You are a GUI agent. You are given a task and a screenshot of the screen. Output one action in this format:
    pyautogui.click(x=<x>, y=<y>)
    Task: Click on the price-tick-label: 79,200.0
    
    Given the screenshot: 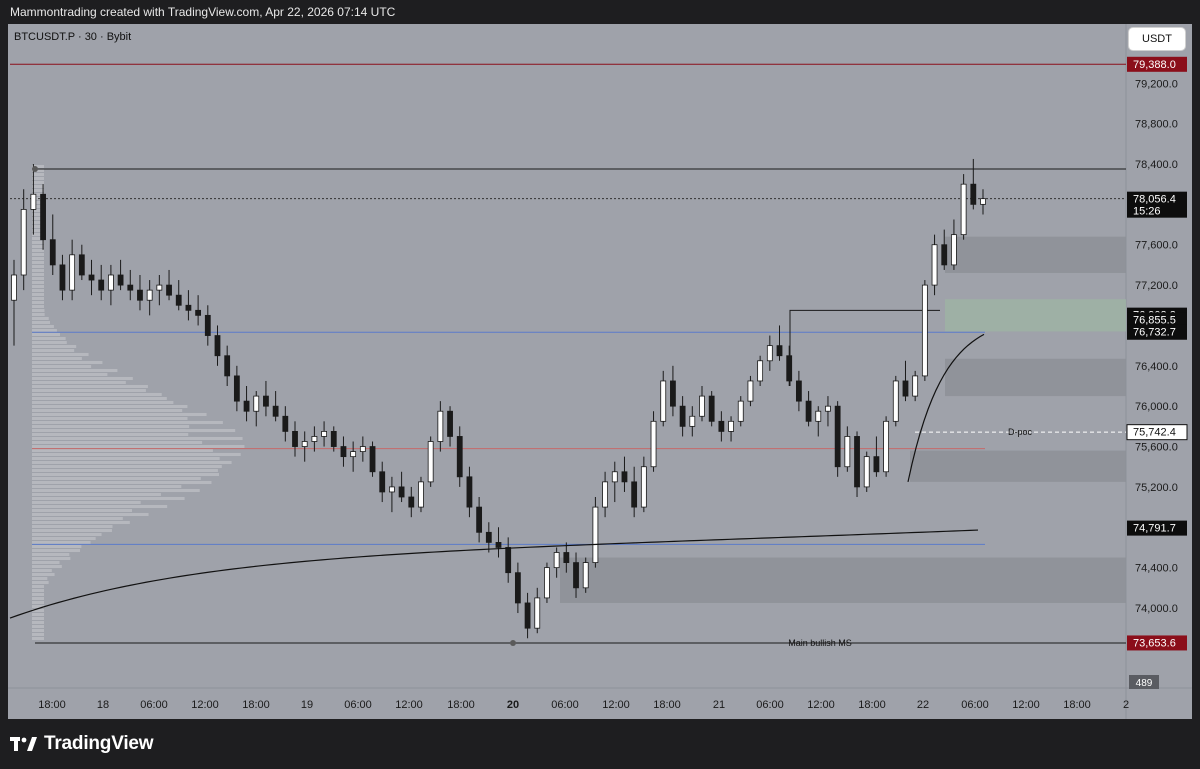 What is the action you would take?
    pyautogui.click(x=1156, y=84)
    